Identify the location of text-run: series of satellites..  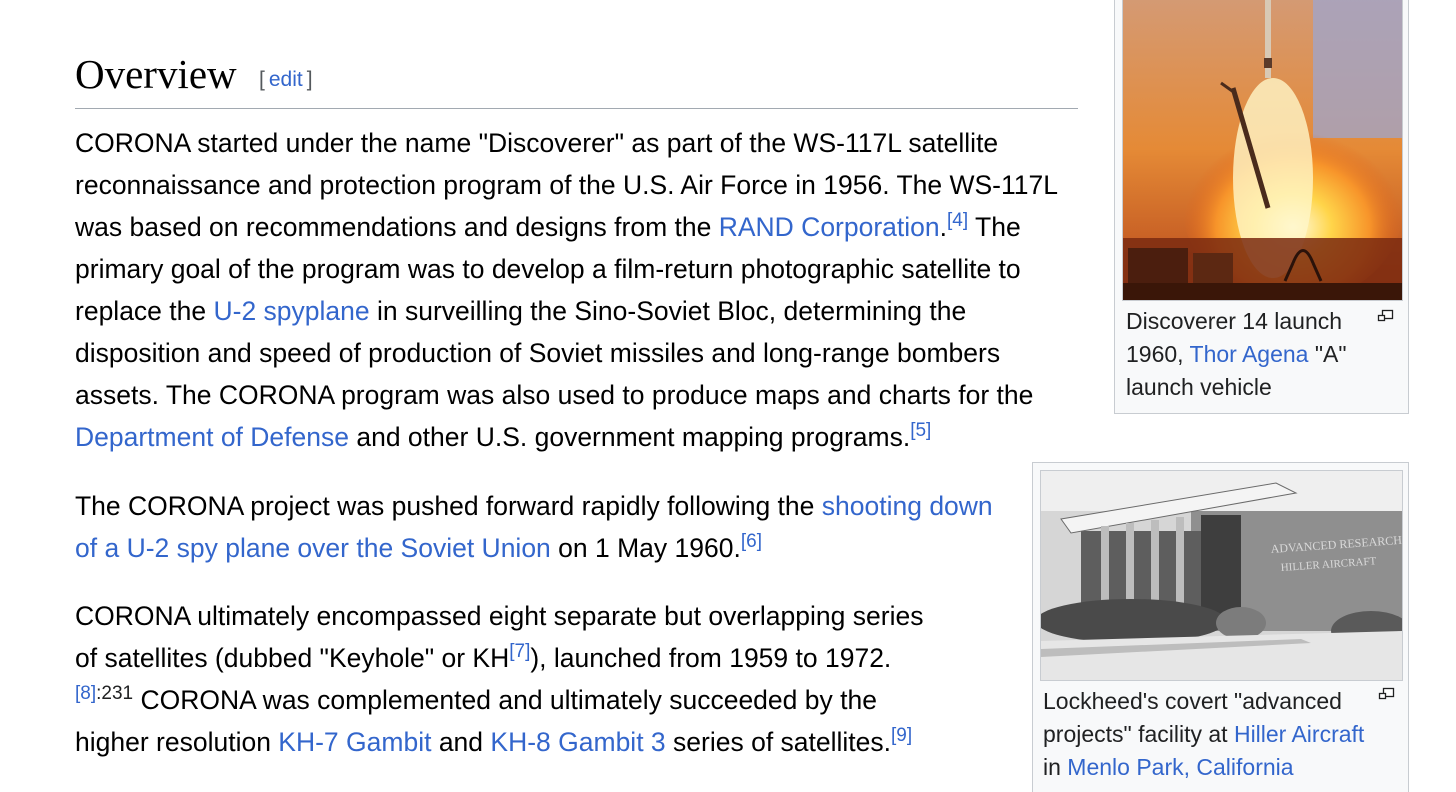
(778, 742).